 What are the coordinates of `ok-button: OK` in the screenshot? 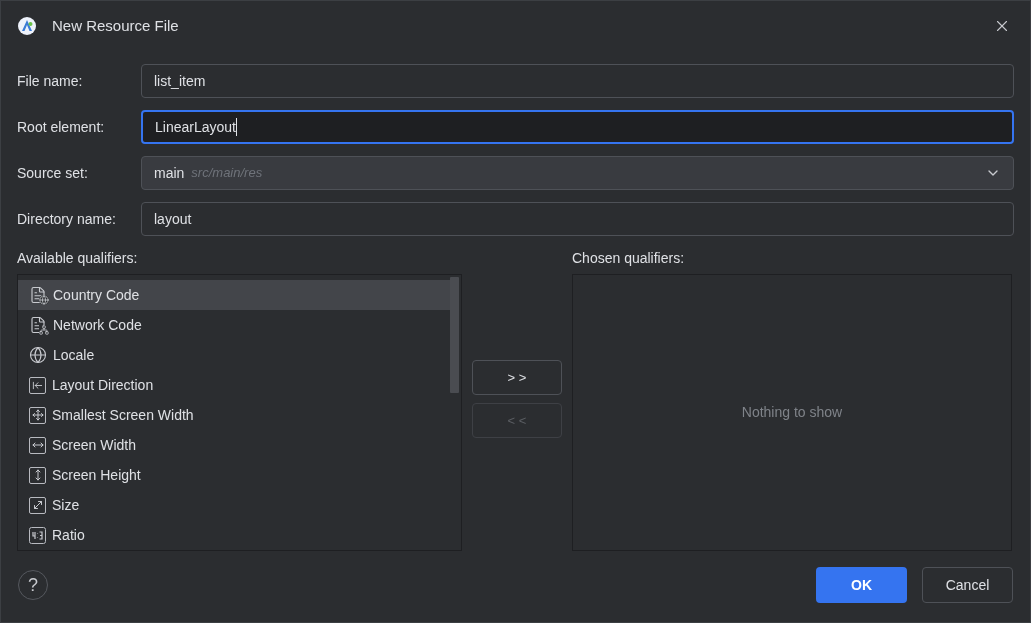 It's located at (861, 585).